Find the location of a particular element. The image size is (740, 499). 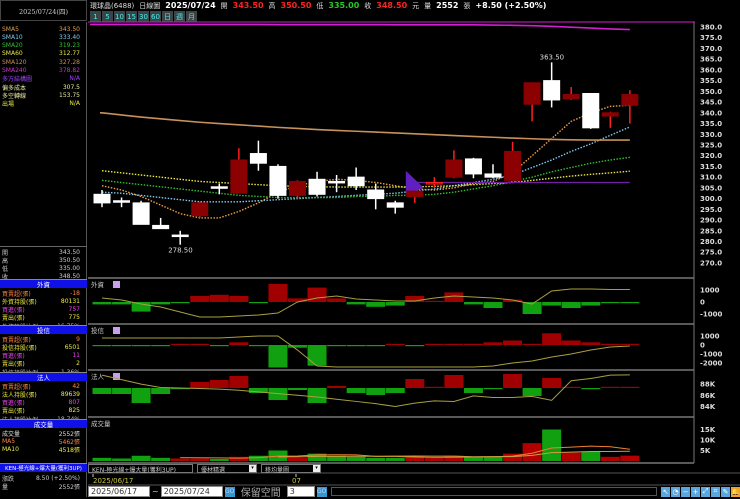

end-date-input: 2025/07/24 is located at coordinates (191, 491).